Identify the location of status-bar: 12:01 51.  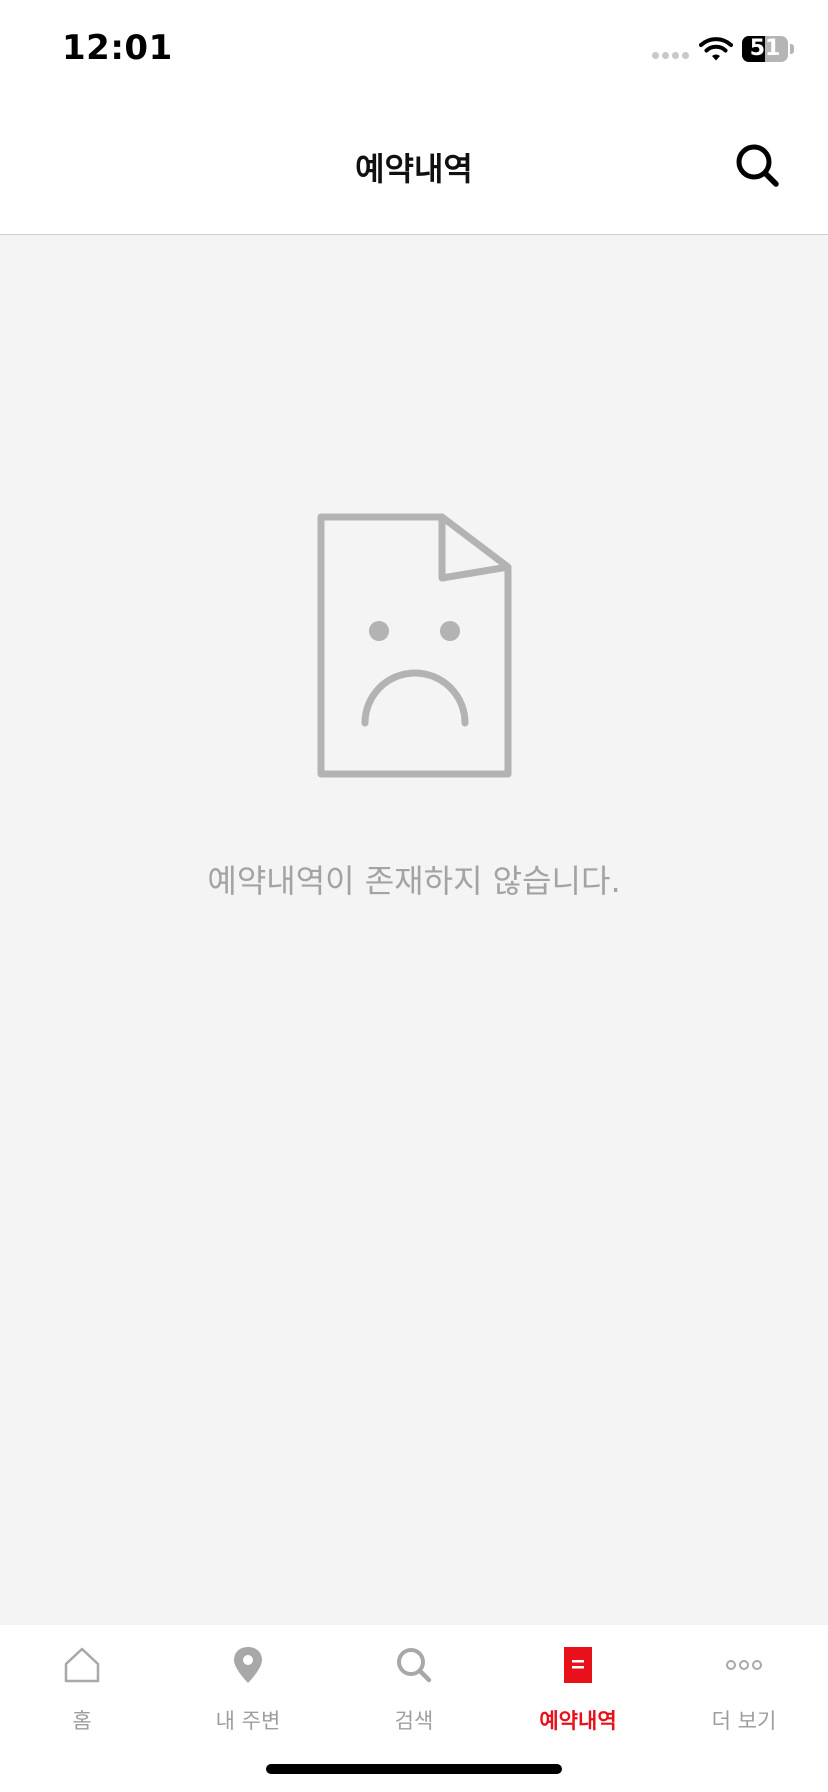
(414, 50).